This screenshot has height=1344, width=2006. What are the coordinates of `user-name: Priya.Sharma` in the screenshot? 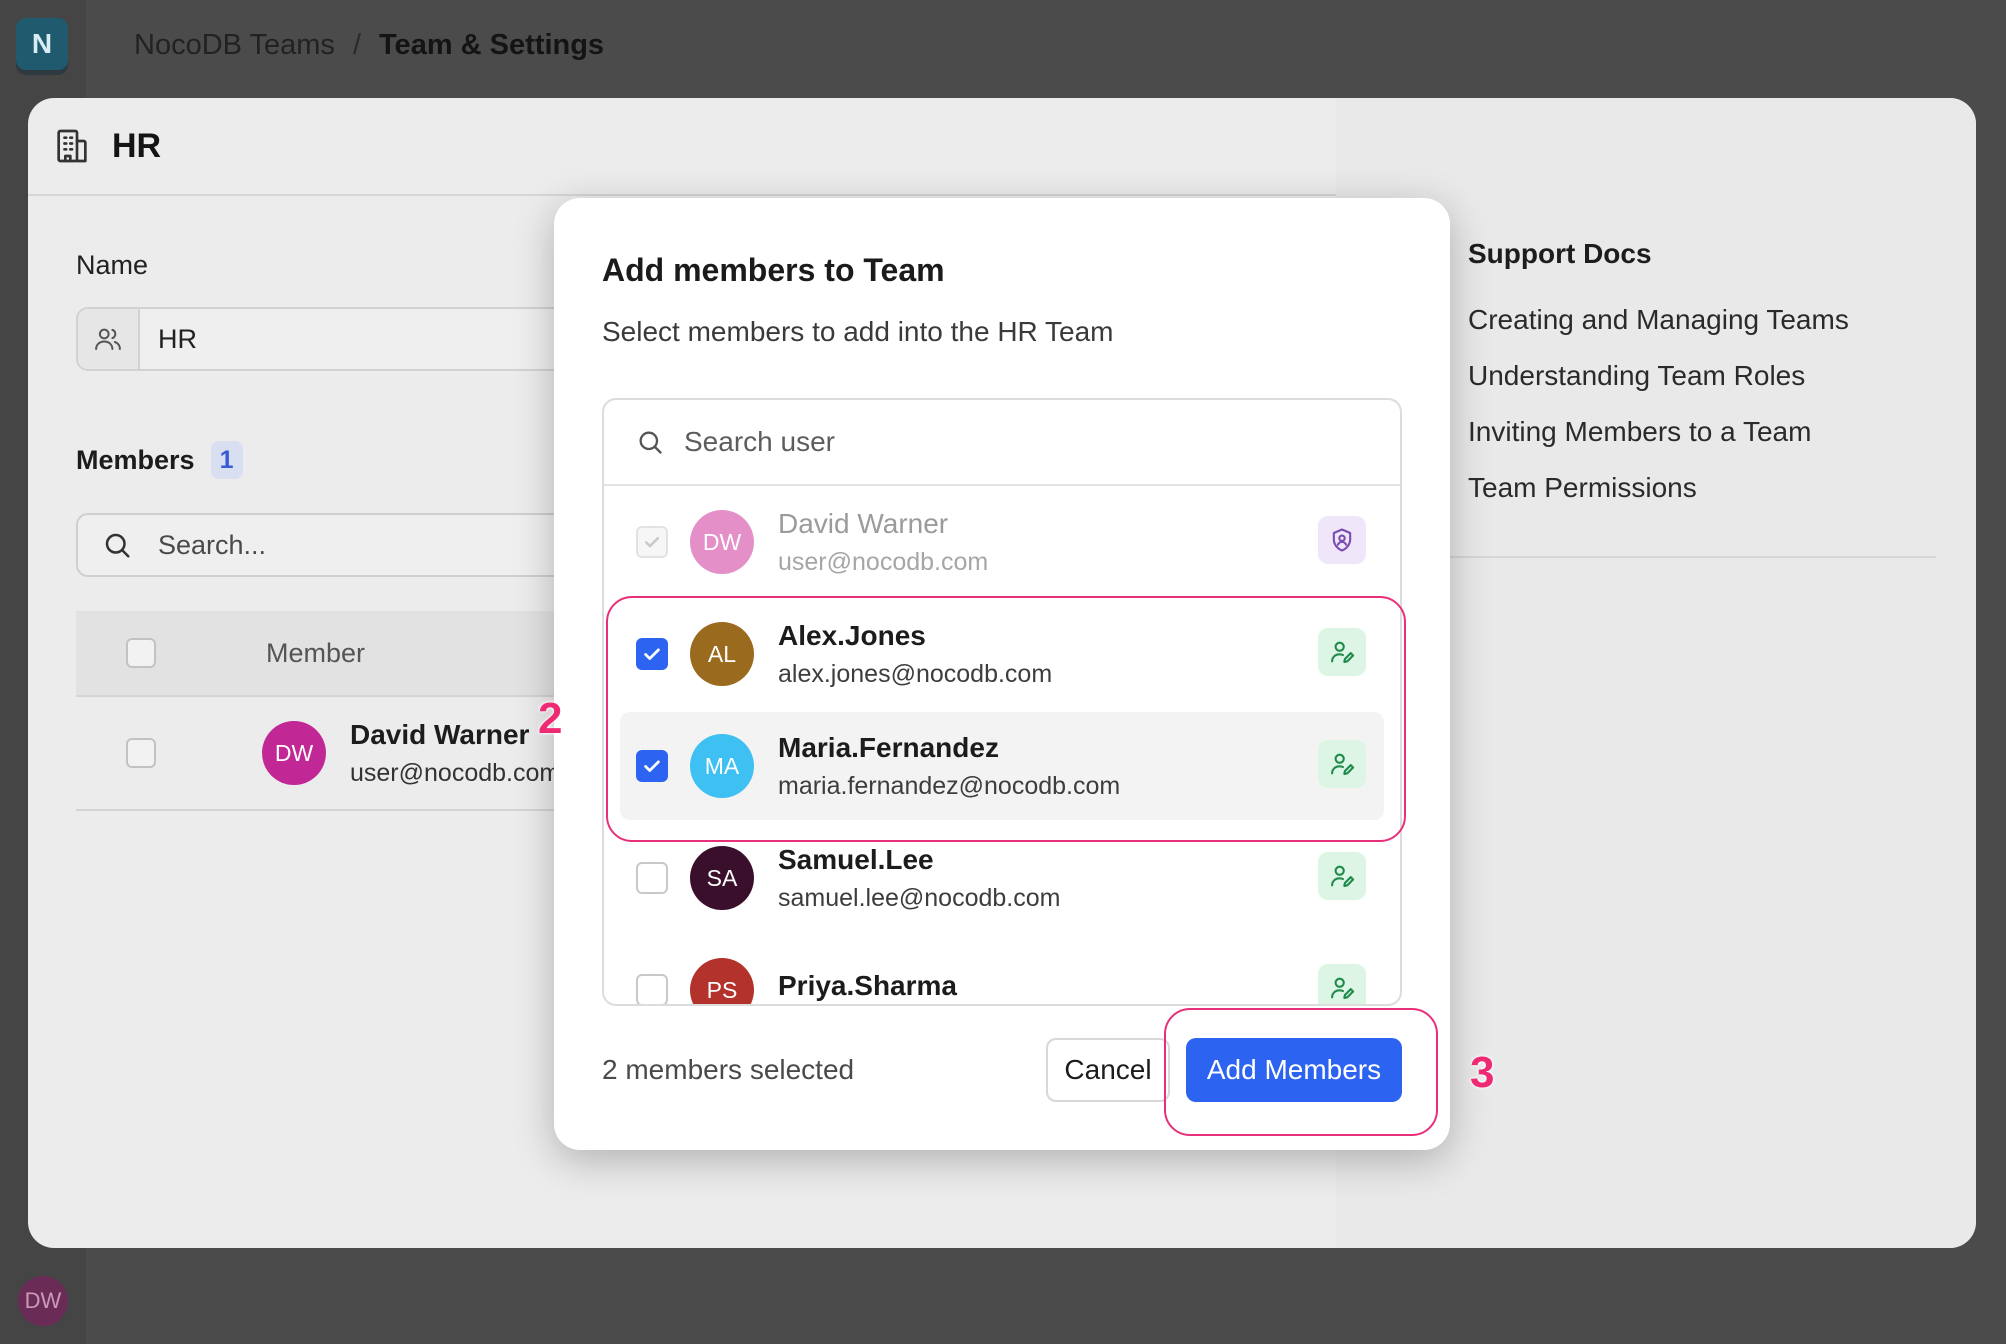 It's located at (867, 985).